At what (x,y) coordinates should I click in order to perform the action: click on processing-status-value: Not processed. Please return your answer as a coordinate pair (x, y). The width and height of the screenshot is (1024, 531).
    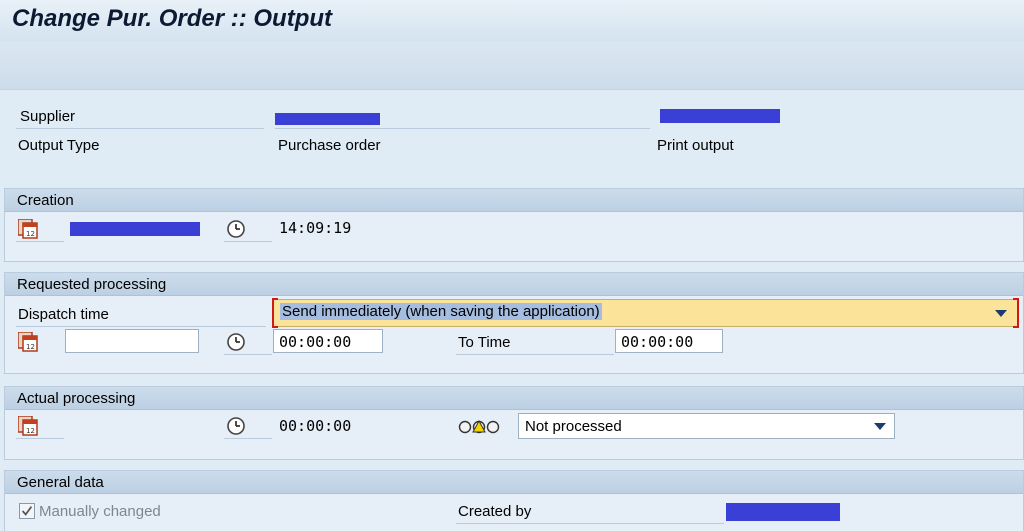
    Looking at the image, I should click on (573, 426).